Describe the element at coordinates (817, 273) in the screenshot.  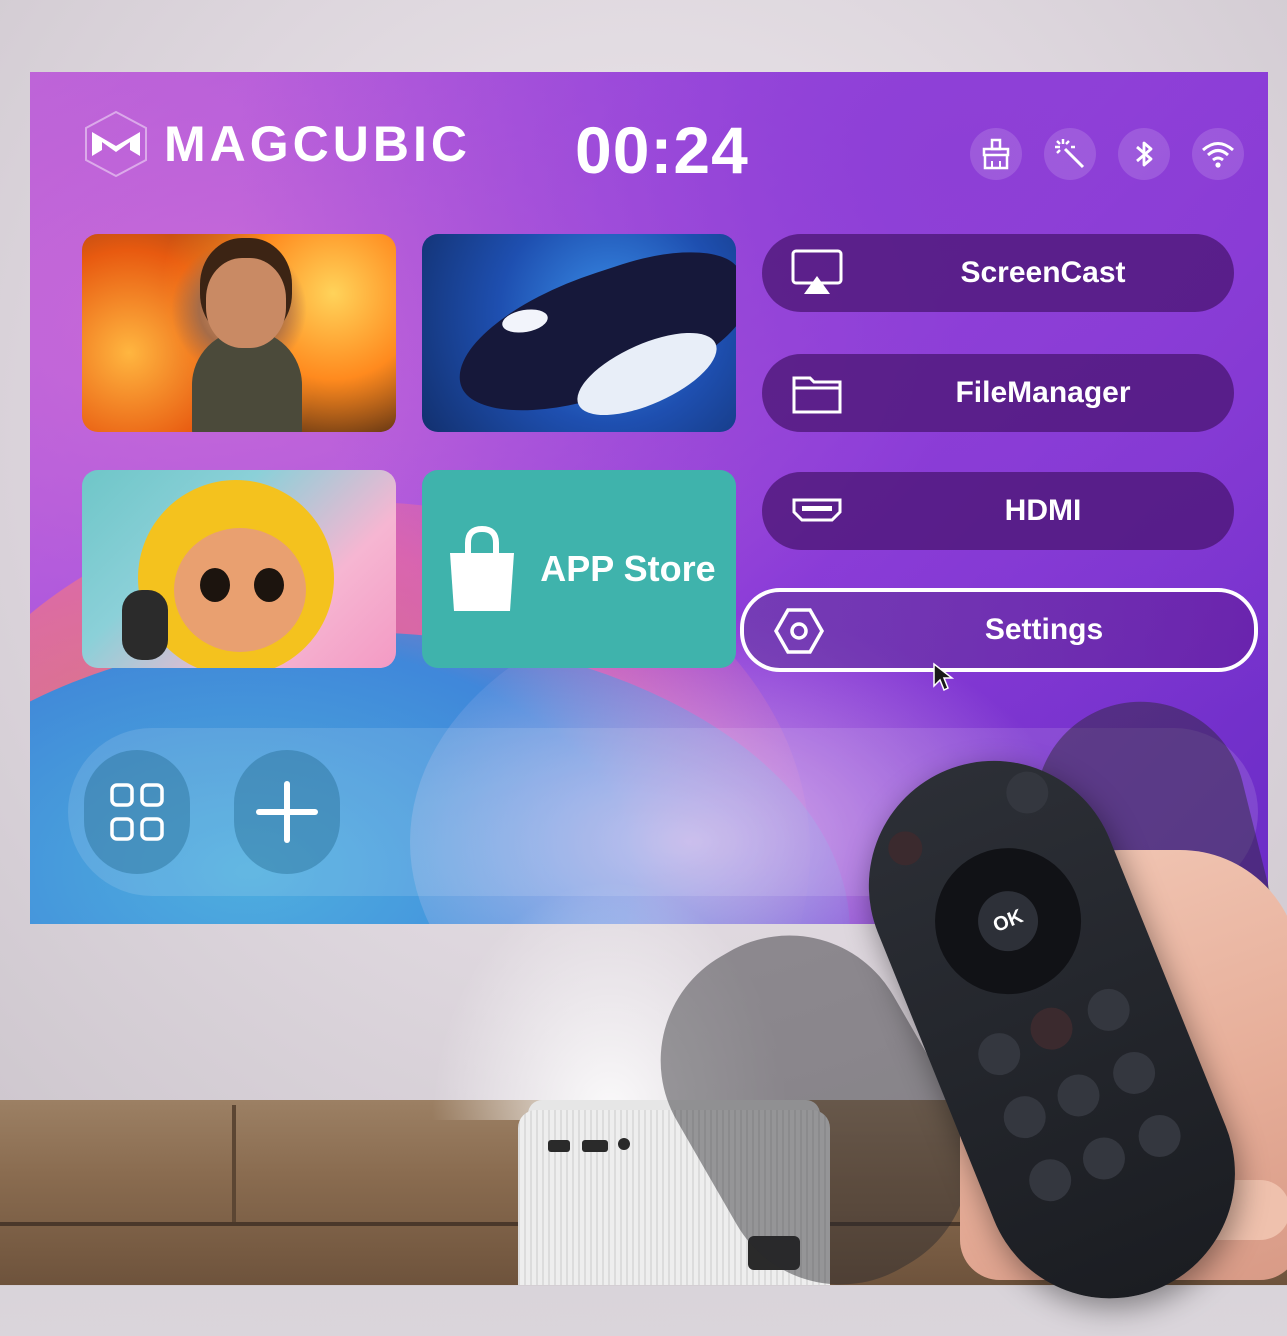
I see `screencast-icon` at that location.